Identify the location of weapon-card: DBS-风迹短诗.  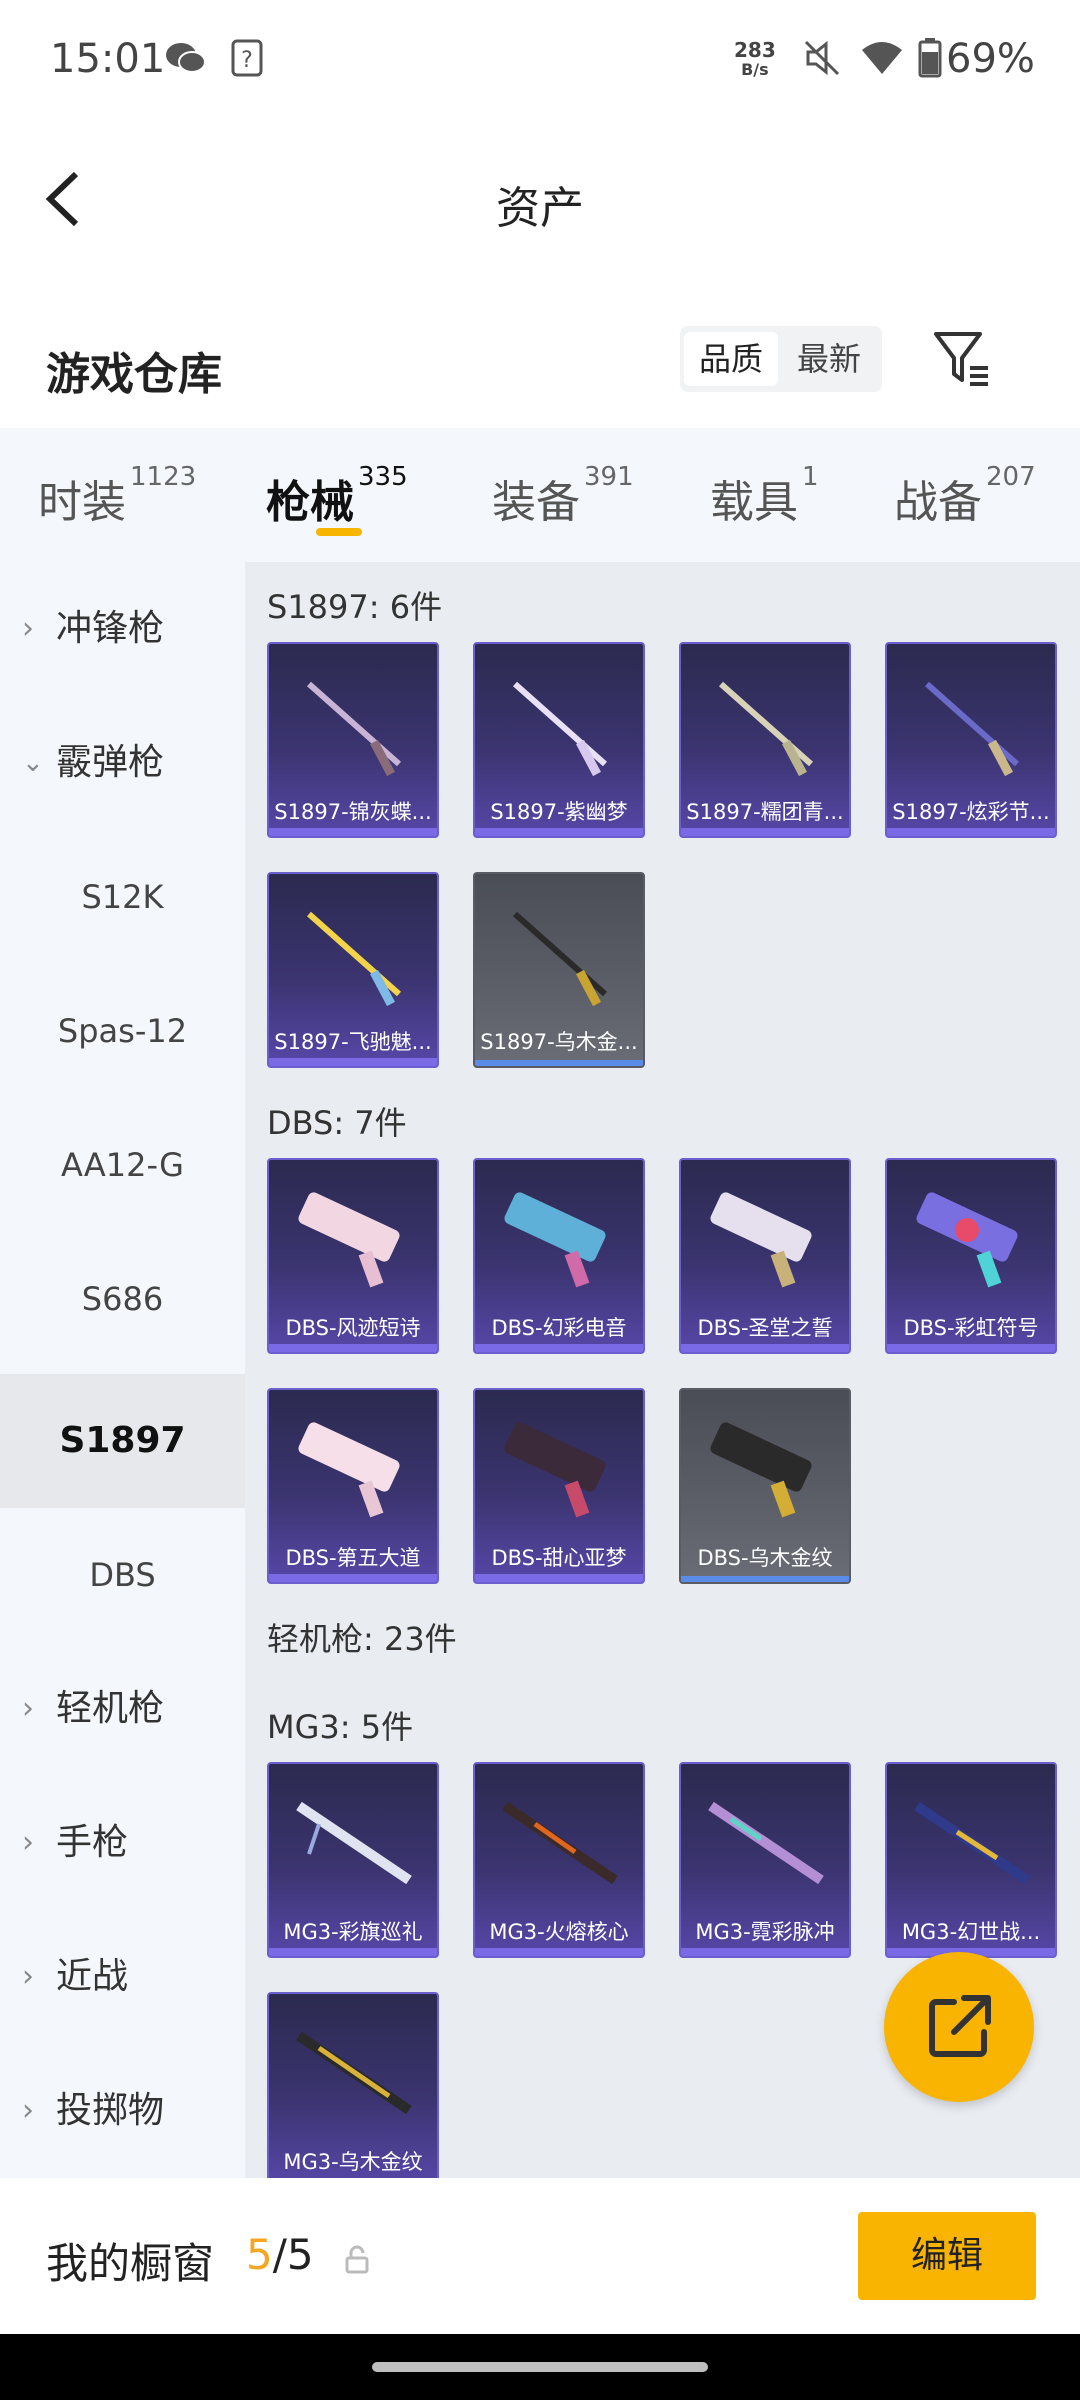
(353, 1256).